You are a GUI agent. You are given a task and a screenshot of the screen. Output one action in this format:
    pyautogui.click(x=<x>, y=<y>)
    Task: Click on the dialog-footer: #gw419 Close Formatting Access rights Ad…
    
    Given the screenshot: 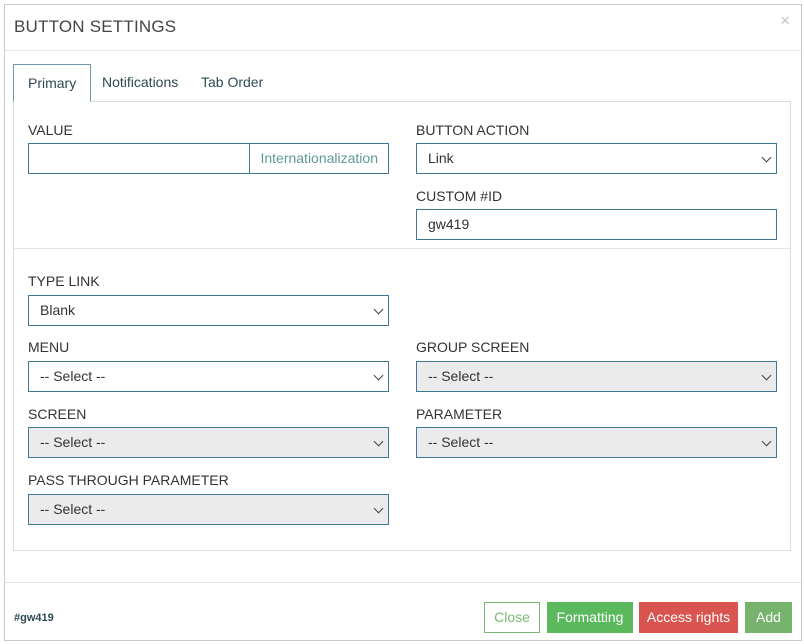 What is the action you would take?
    pyautogui.click(x=403, y=611)
    